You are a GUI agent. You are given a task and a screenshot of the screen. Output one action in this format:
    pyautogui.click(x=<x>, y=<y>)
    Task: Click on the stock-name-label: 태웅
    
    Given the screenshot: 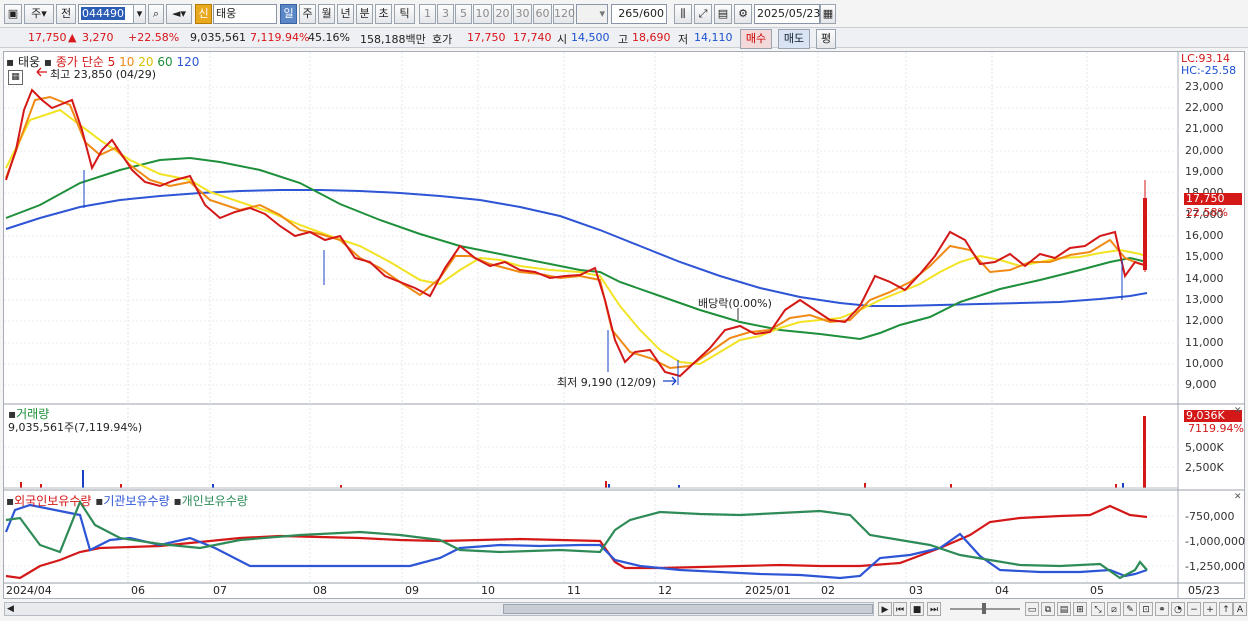 What is the action you would take?
    pyautogui.click(x=29, y=62)
    